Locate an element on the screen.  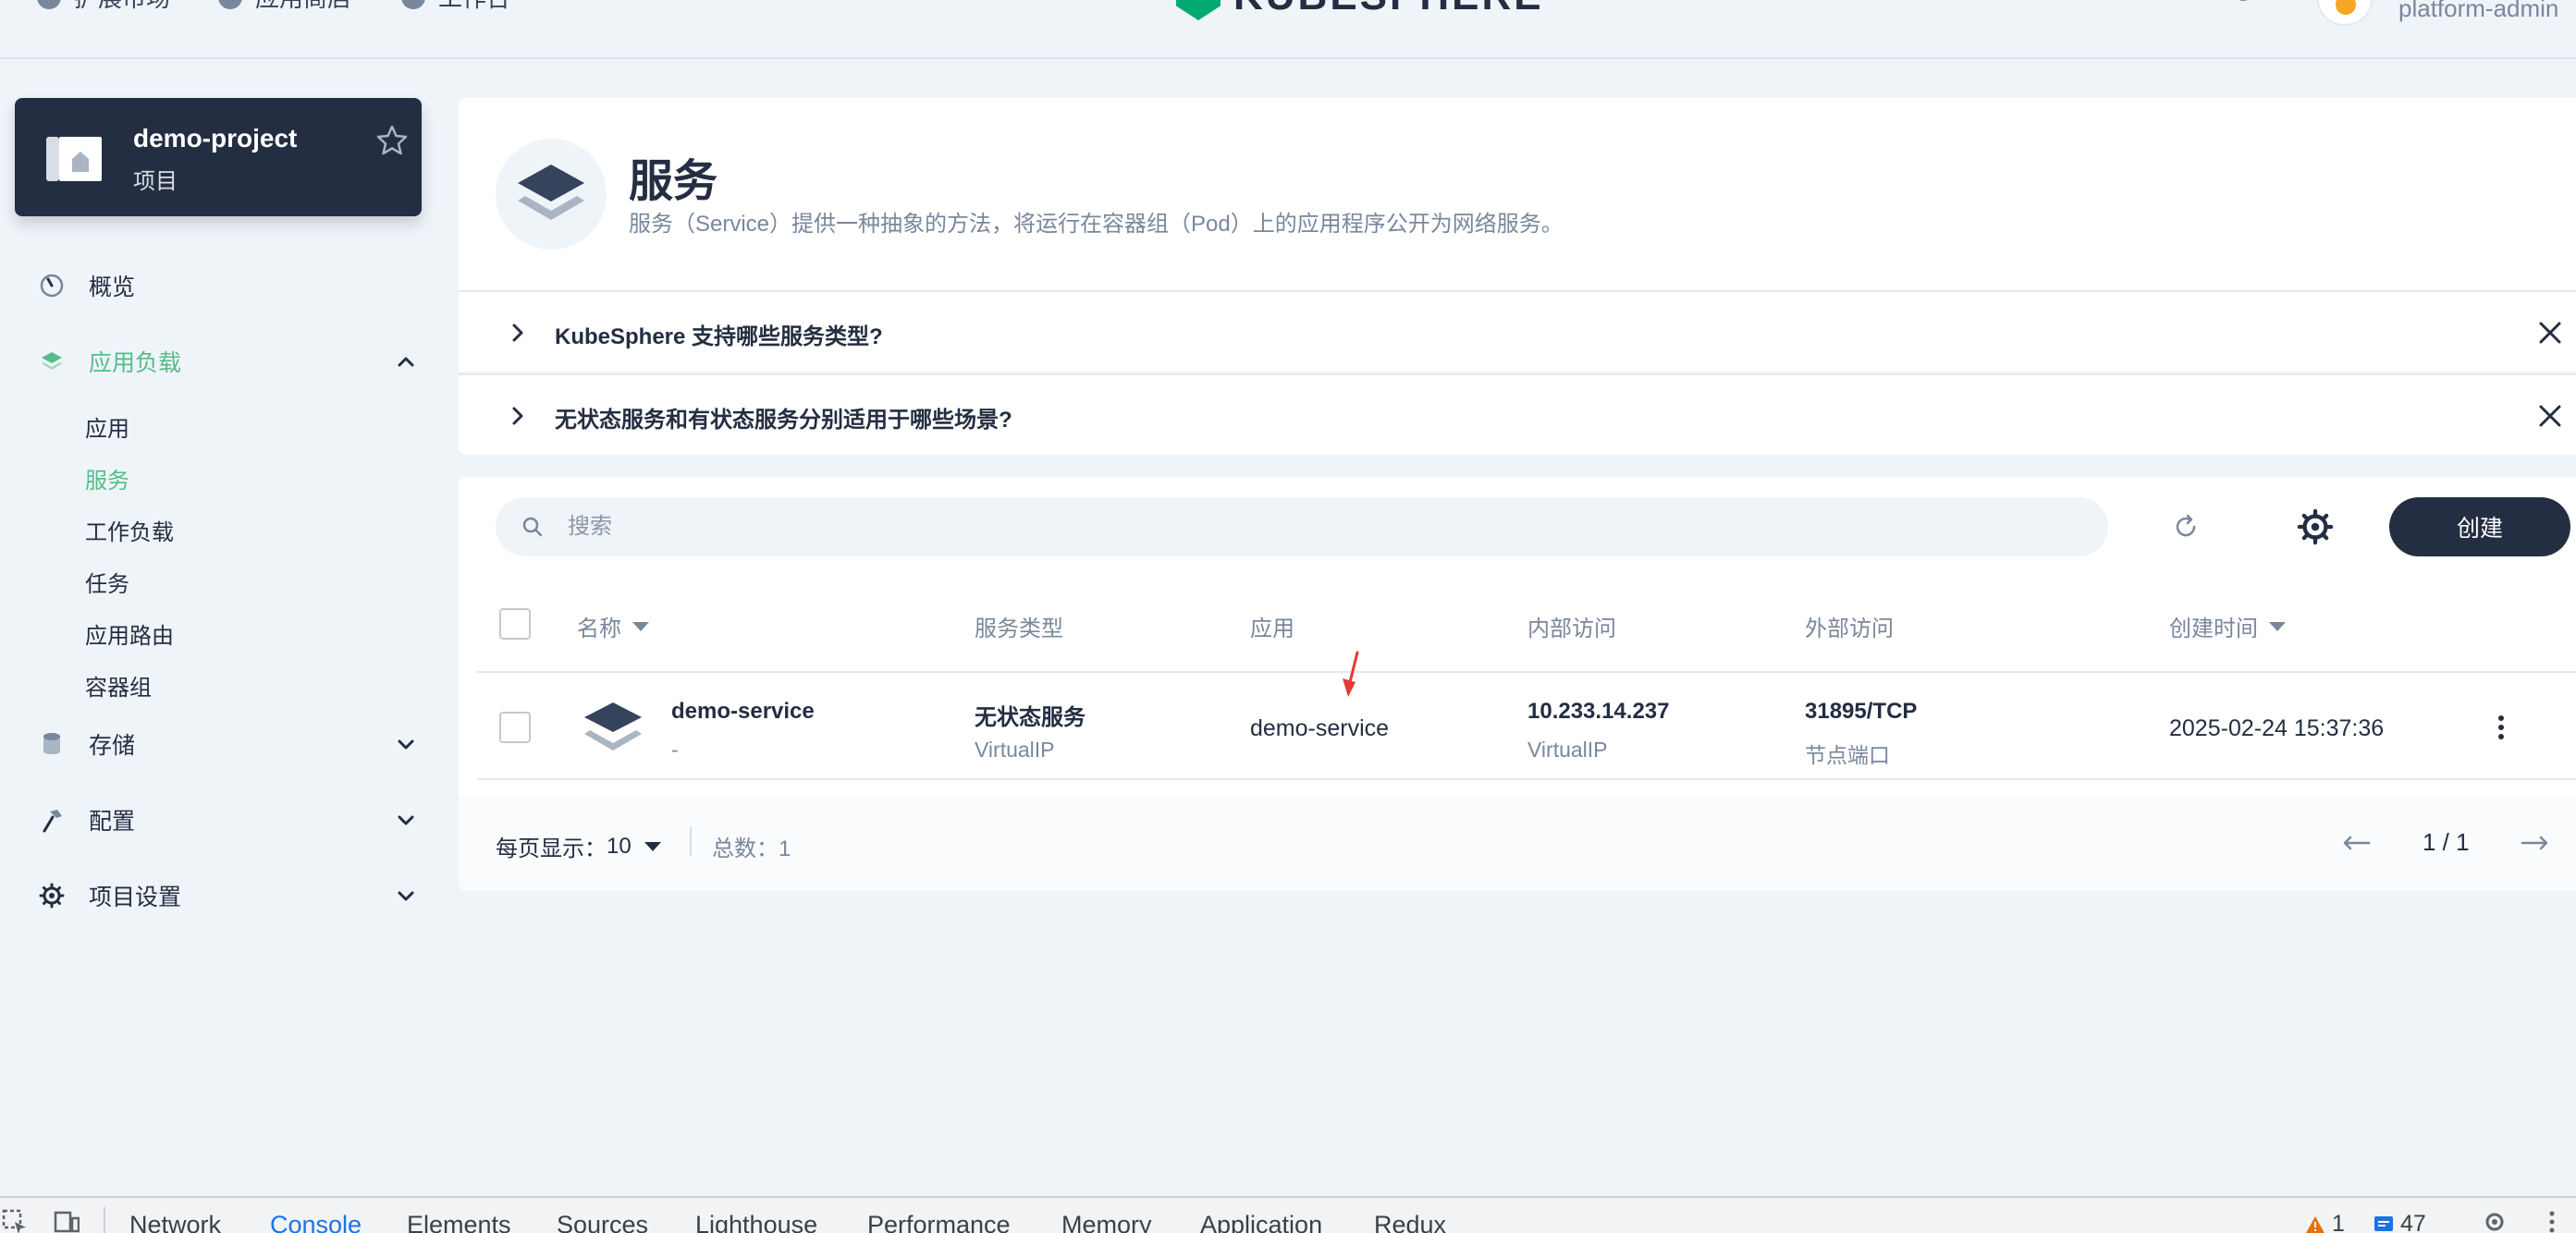
workbench-icon is located at coordinates (413, 5).